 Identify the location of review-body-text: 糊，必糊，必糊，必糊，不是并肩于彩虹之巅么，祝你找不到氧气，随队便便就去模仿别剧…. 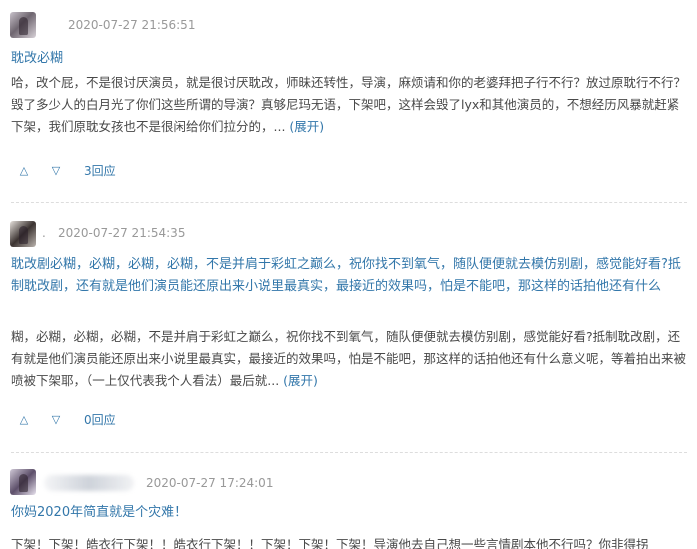
(349, 358).